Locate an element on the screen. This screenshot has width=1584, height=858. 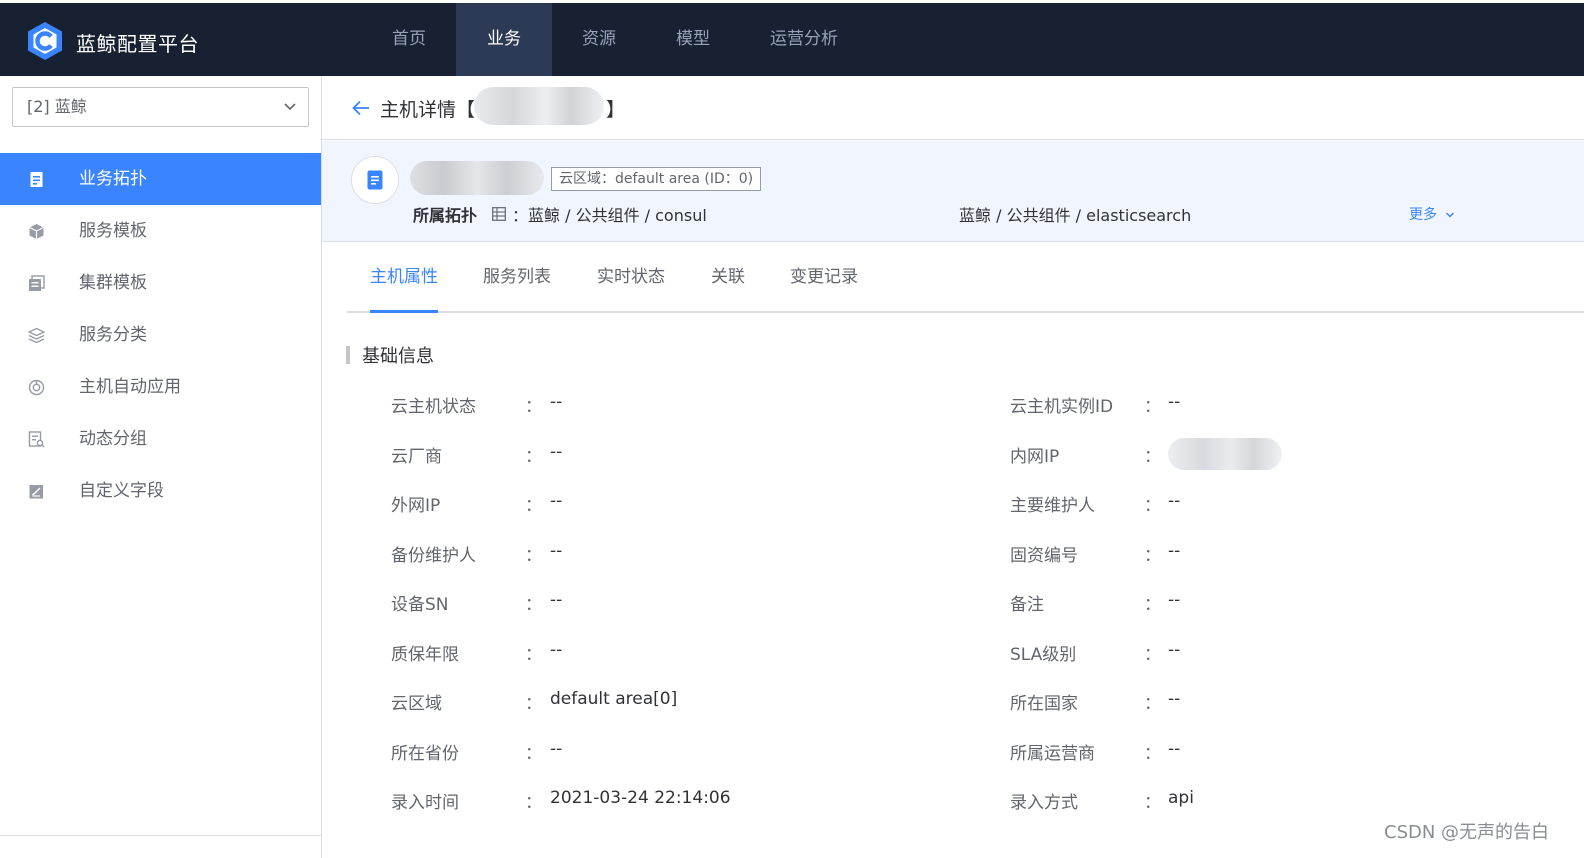
cloud-area-tag: 云区域：default area (ID：0) is located at coordinates (656, 179).